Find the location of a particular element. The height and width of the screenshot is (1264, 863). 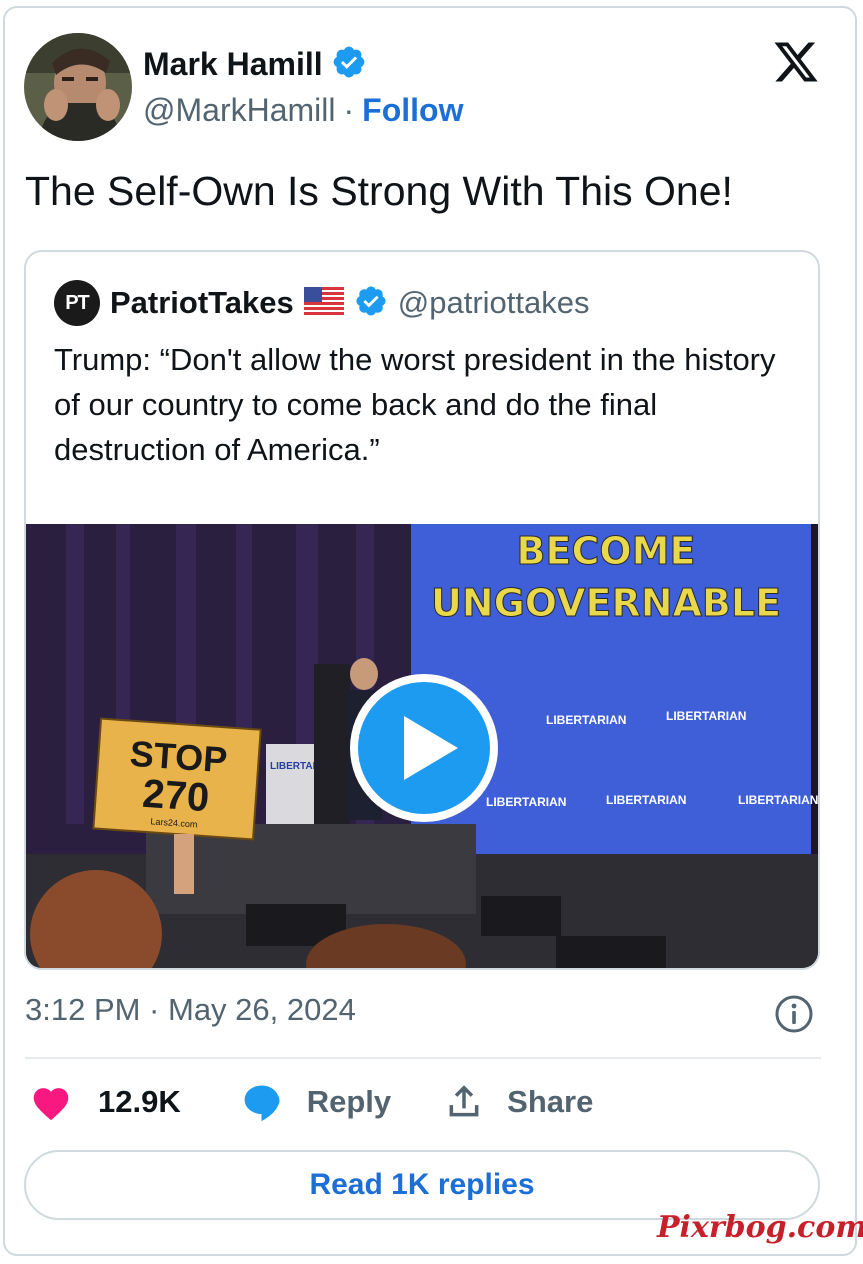

share-button: Share is located at coordinates (519, 1102).